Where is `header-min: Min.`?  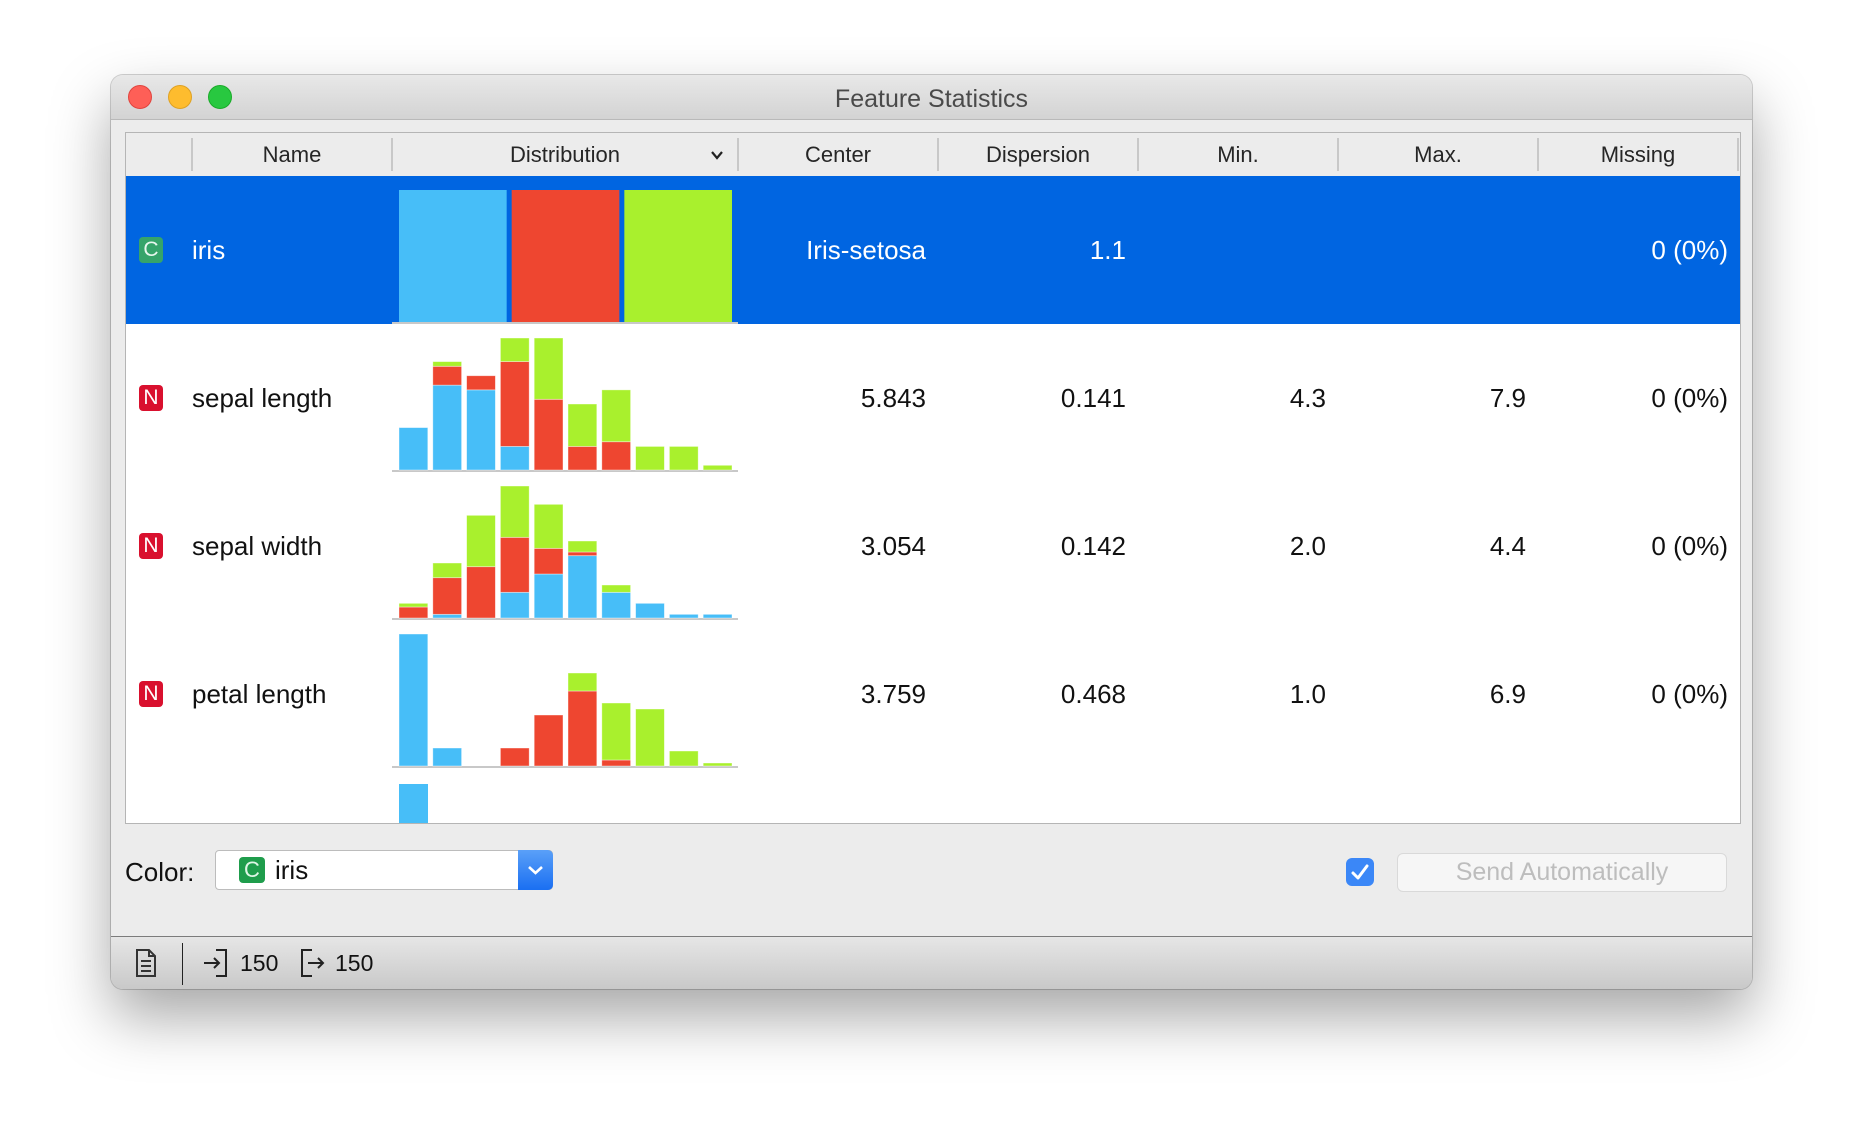
header-min: Min. is located at coordinates (1238, 154).